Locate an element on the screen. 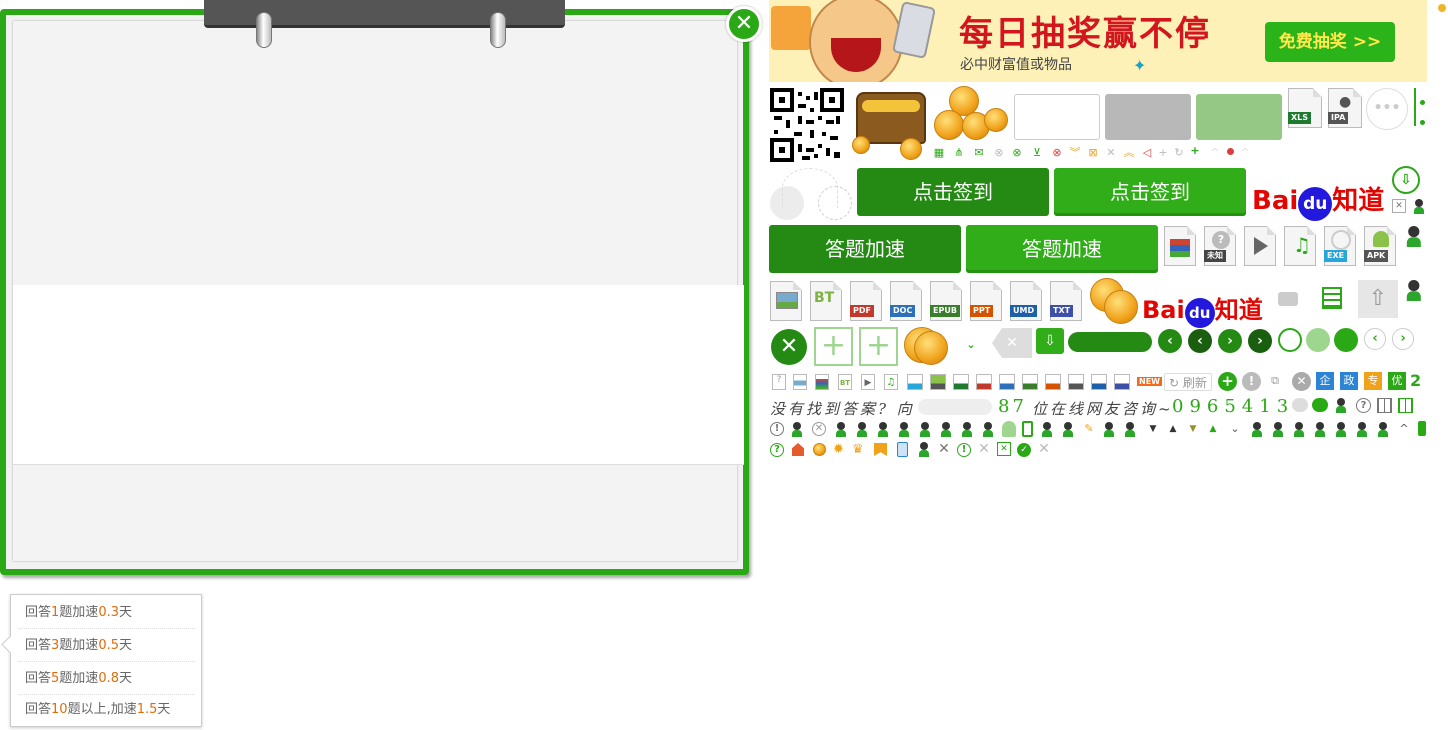 This screenshot has width=1448, height=730. pdf-file-small-icon is located at coordinates (984, 382).